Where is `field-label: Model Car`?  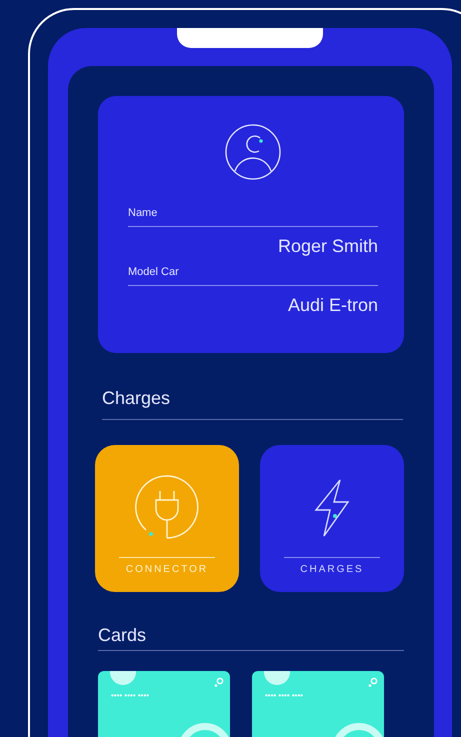 field-label: Model Car is located at coordinates (154, 272).